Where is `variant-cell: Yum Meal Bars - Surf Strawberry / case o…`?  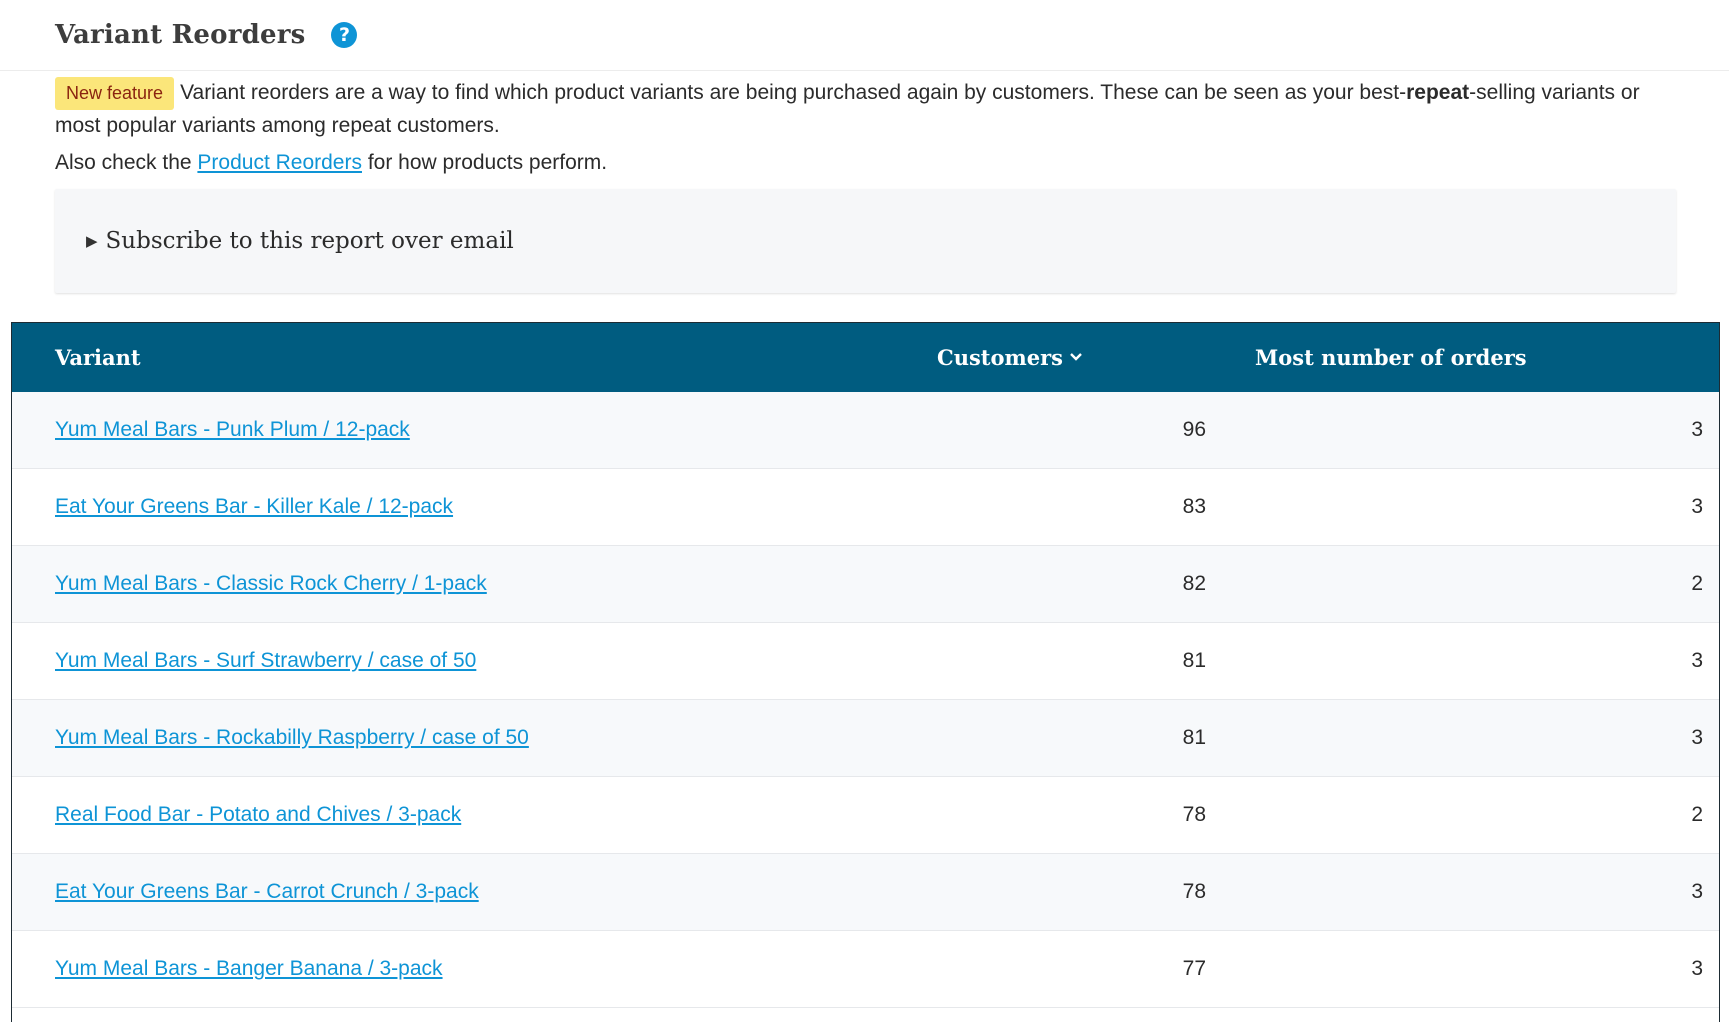 variant-cell: Yum Meal Bars - Surf Strawberry / case o… is located at coordinates (265, 661).